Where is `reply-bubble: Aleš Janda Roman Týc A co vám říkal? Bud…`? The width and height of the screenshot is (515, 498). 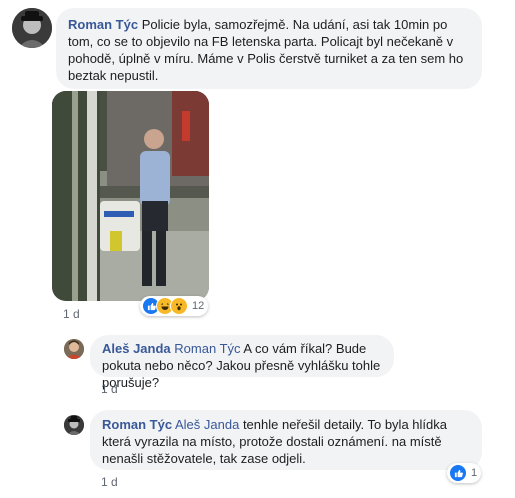 reply-bubble: Aleš Janda Roman Týc A co vám říkal? Bud… is located at coordinates (242, 362).